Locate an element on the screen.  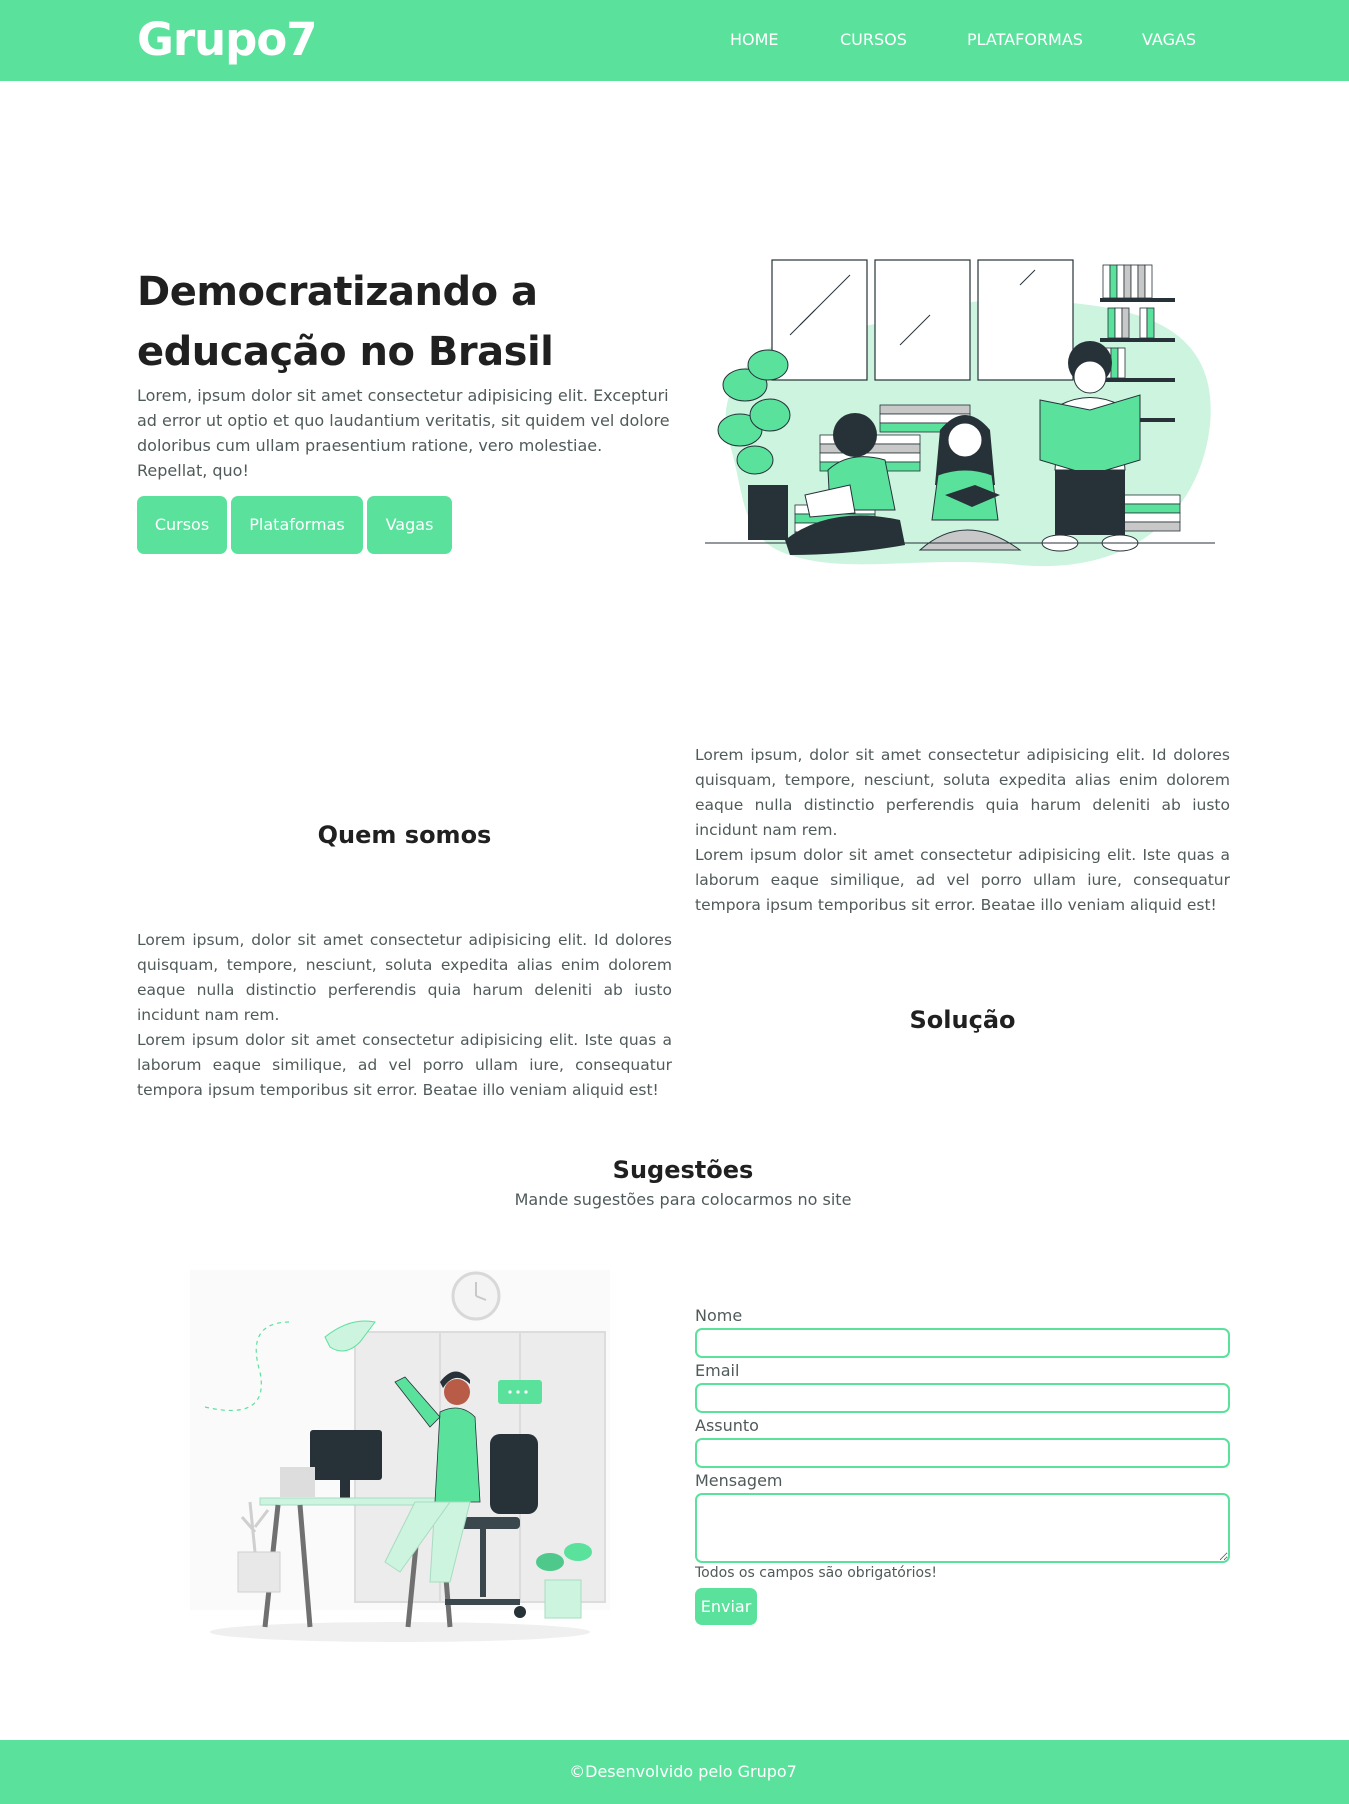
hero-title: Democratizando a educação no Brasil is located at coordinates (345, 322).